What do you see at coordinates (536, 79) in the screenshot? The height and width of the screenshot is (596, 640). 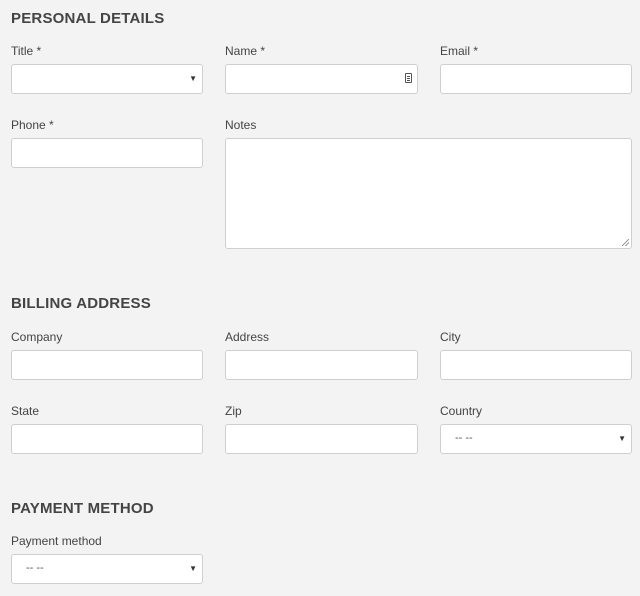 I see `email-input` at bounding box center [536, 79].